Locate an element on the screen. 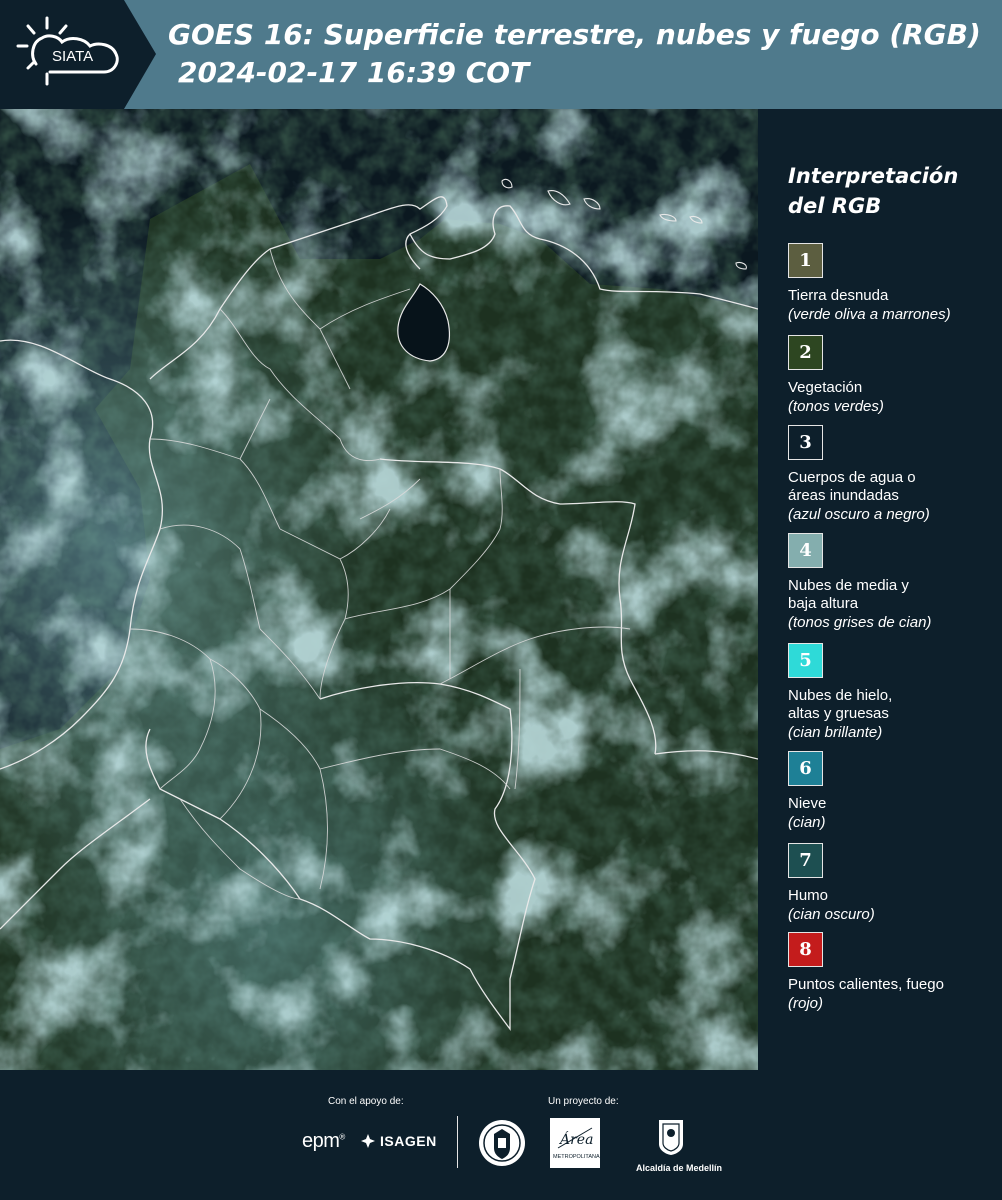 This screenshot has height=1200, width=1002. isagen-logo-text: ISAGEN is located at coordinates (408, 1141).